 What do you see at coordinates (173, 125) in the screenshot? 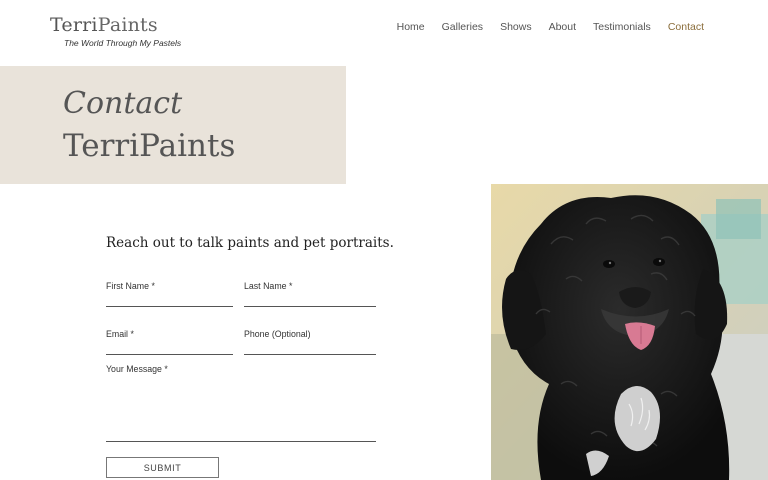
I see `hero-banner: Contact TerriPaints` at bounding box center [173, 125].